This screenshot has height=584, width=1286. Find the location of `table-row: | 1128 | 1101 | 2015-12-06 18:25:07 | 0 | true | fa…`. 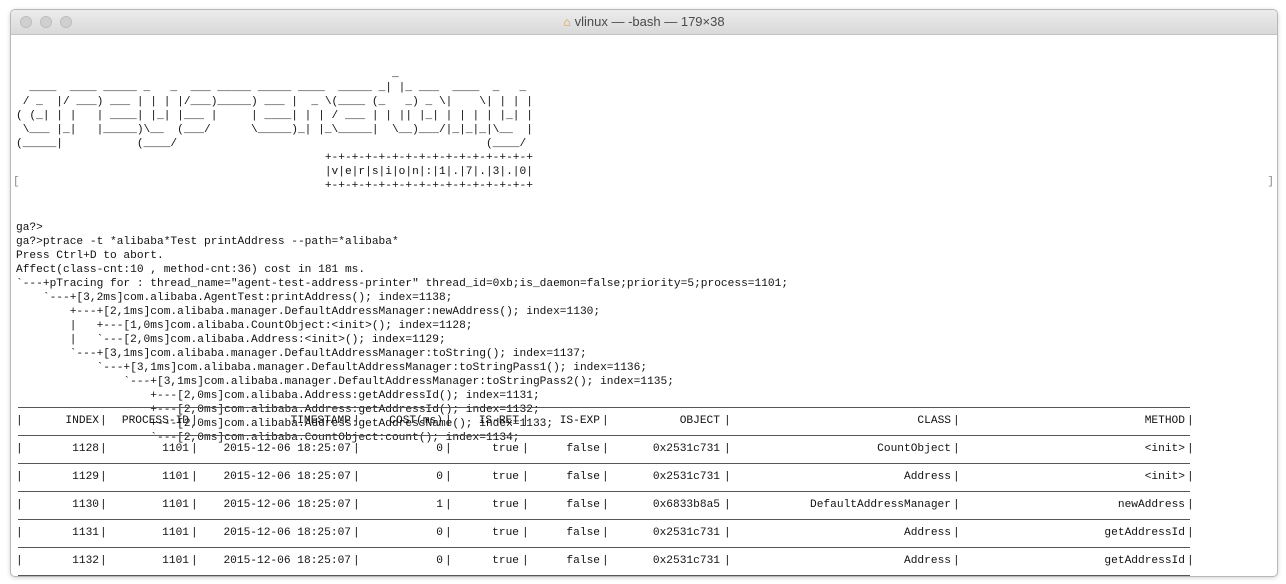

table-row: | 1128 | 1101 | 2015-12-06 18:25:07 | 0 | true | fa… is located at coordinates (606, 449).